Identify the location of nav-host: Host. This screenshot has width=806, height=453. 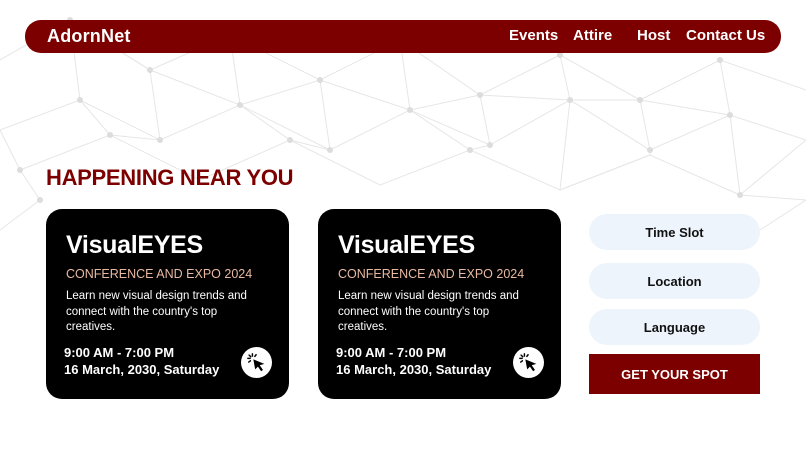
(653, 35).